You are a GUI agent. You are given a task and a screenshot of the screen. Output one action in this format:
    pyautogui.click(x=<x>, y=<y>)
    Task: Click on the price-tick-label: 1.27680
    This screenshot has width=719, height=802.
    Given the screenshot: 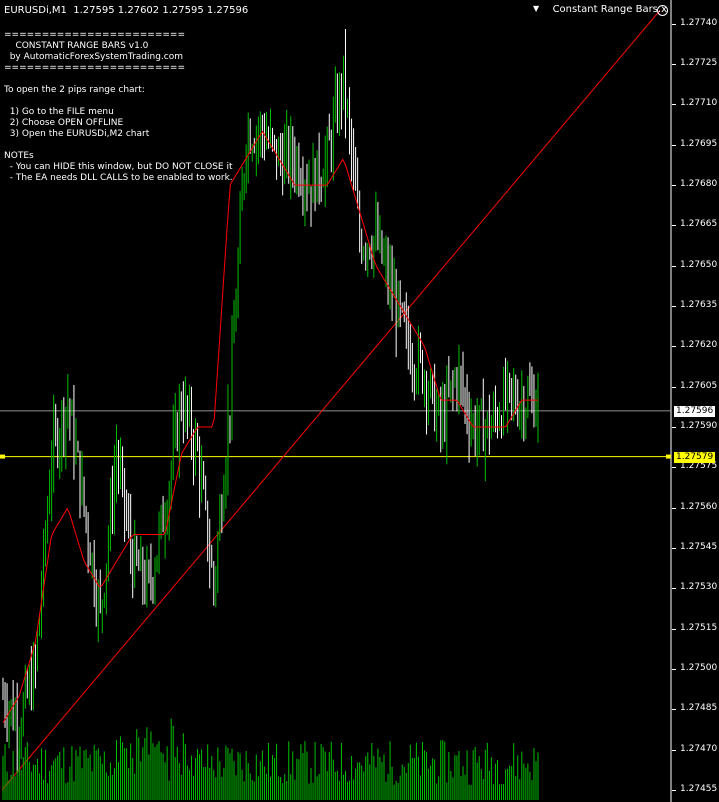 What is the action you would take?
    pyautogui.click(x=699, y=184)
    